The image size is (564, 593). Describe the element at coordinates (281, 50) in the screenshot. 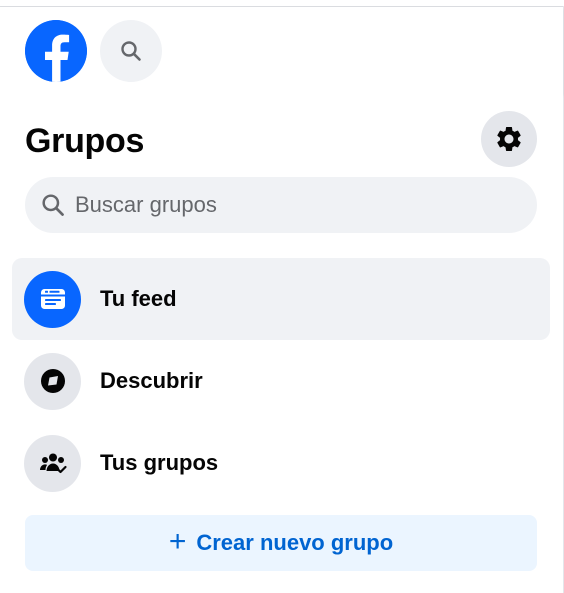

I see `top-bar` at that location.